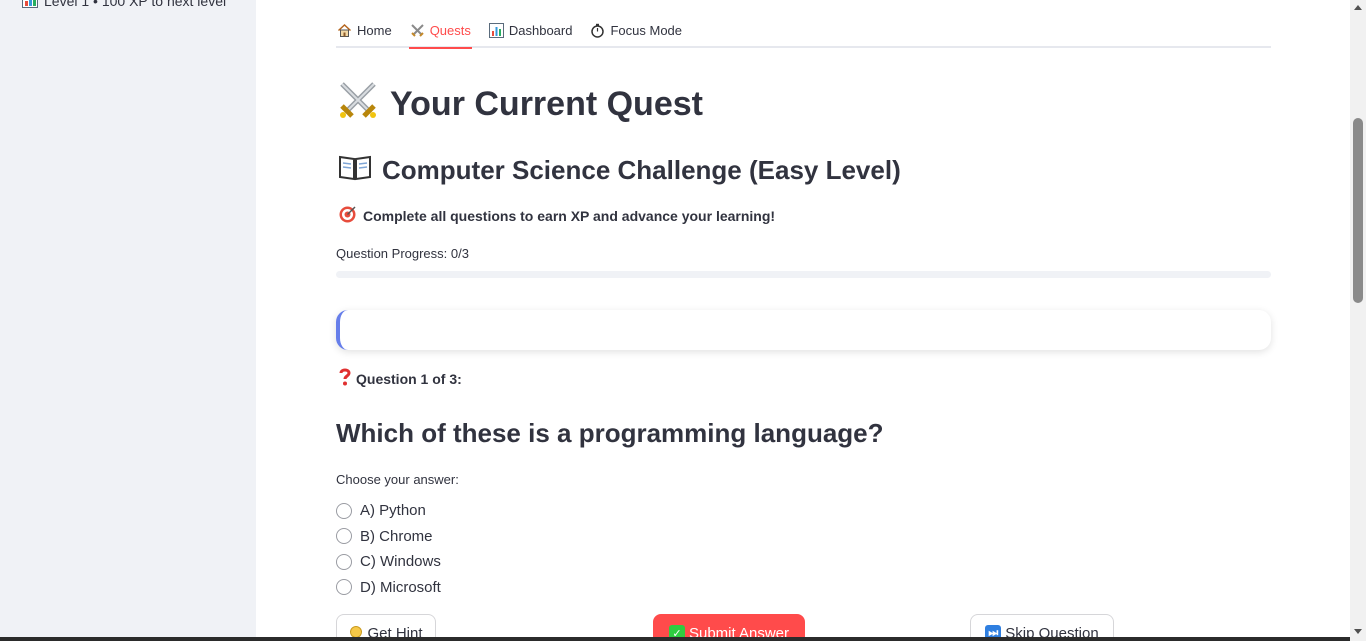 This screenshot has height=641, width=1366. I want to click on tab-home: Home, so click(364, 30).